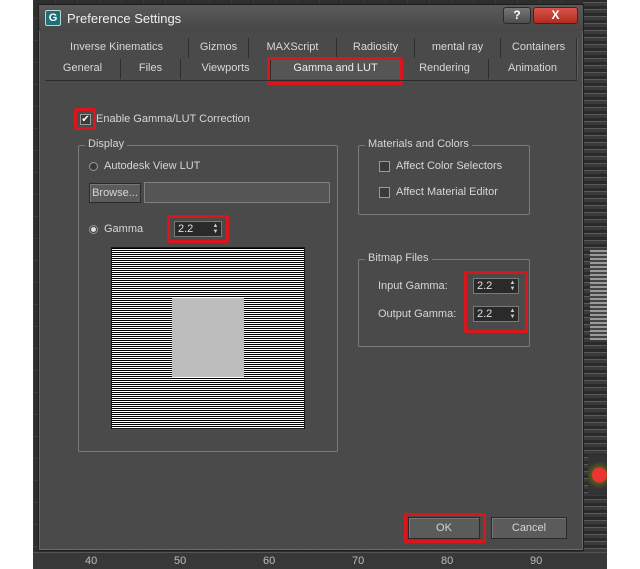  Describe the element at coordinates (496, 314) in the screenshot. I see `output-gamma-spinner: 2.2 ▲ ▼` at that location.